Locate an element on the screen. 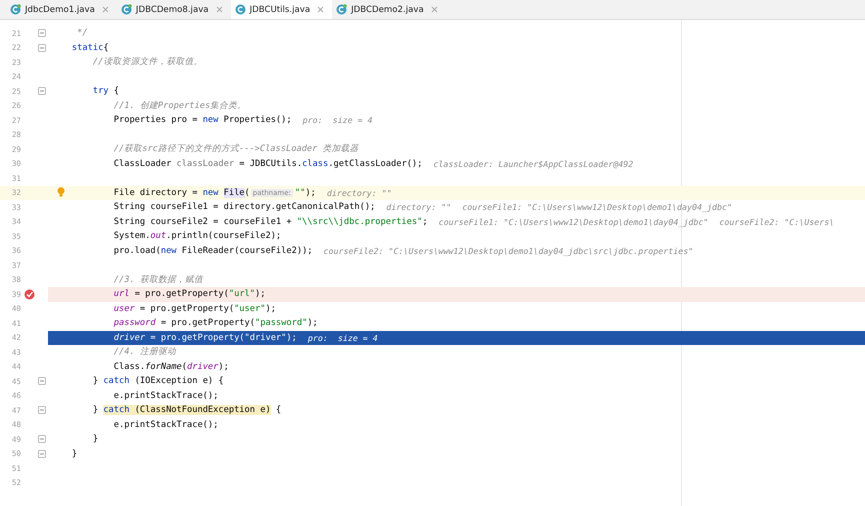 Image resolution: width=865 pixels, height=506 pixels. code-line: Properties pro = new Properties(); is located at coordinates (202, 120).